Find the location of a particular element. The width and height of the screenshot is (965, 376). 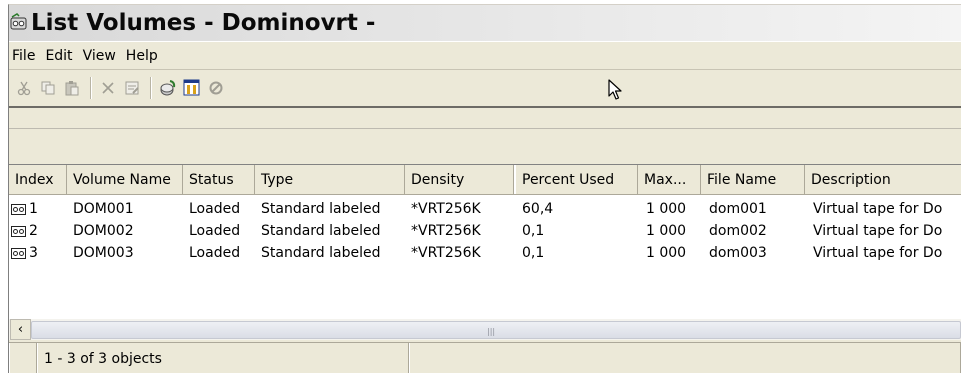

tape-app-icon is located at coordinates (19, 23).